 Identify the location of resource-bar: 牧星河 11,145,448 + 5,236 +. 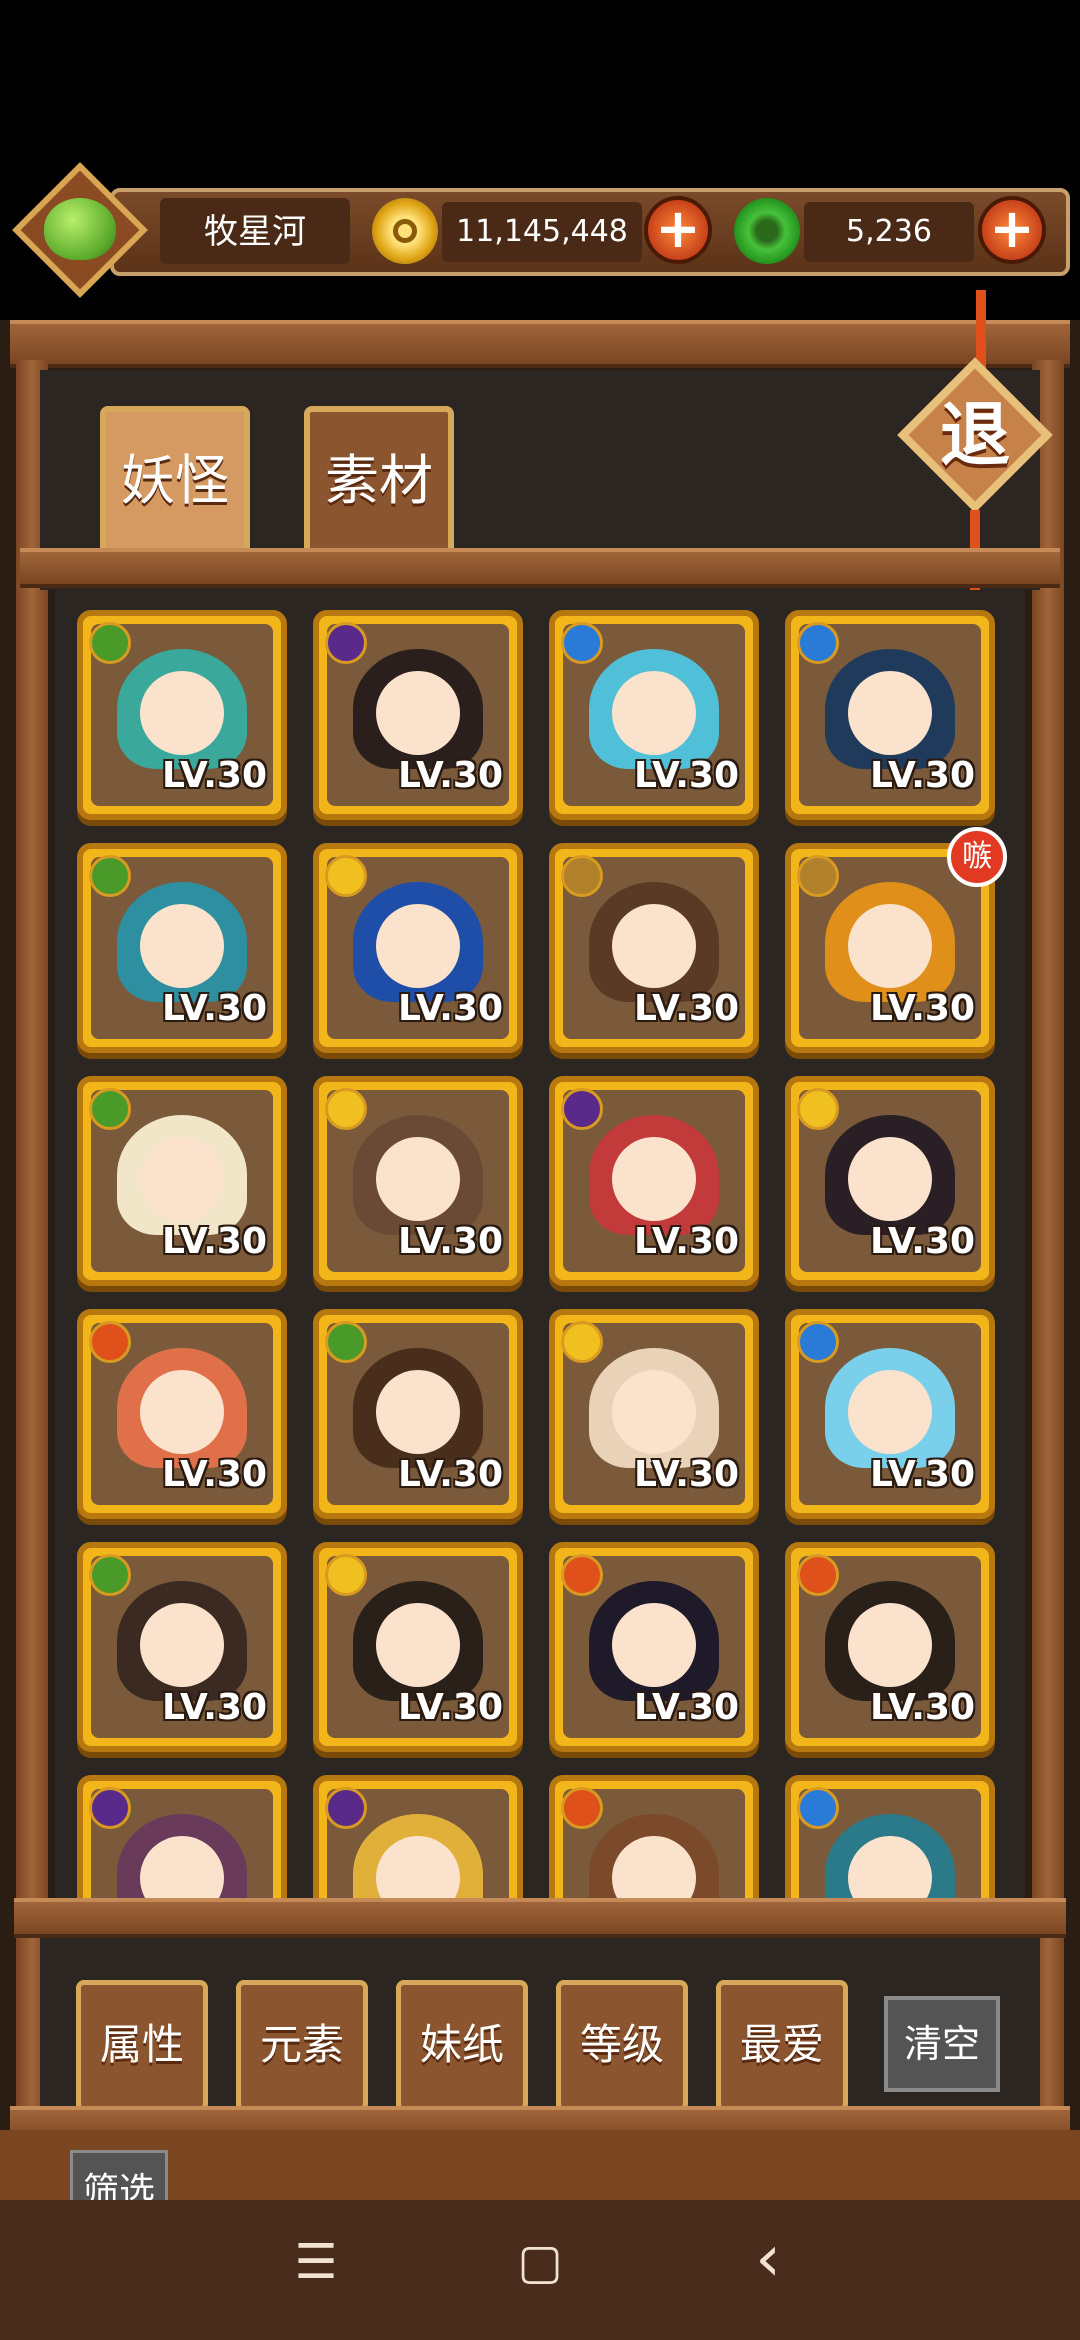
(540, 230).